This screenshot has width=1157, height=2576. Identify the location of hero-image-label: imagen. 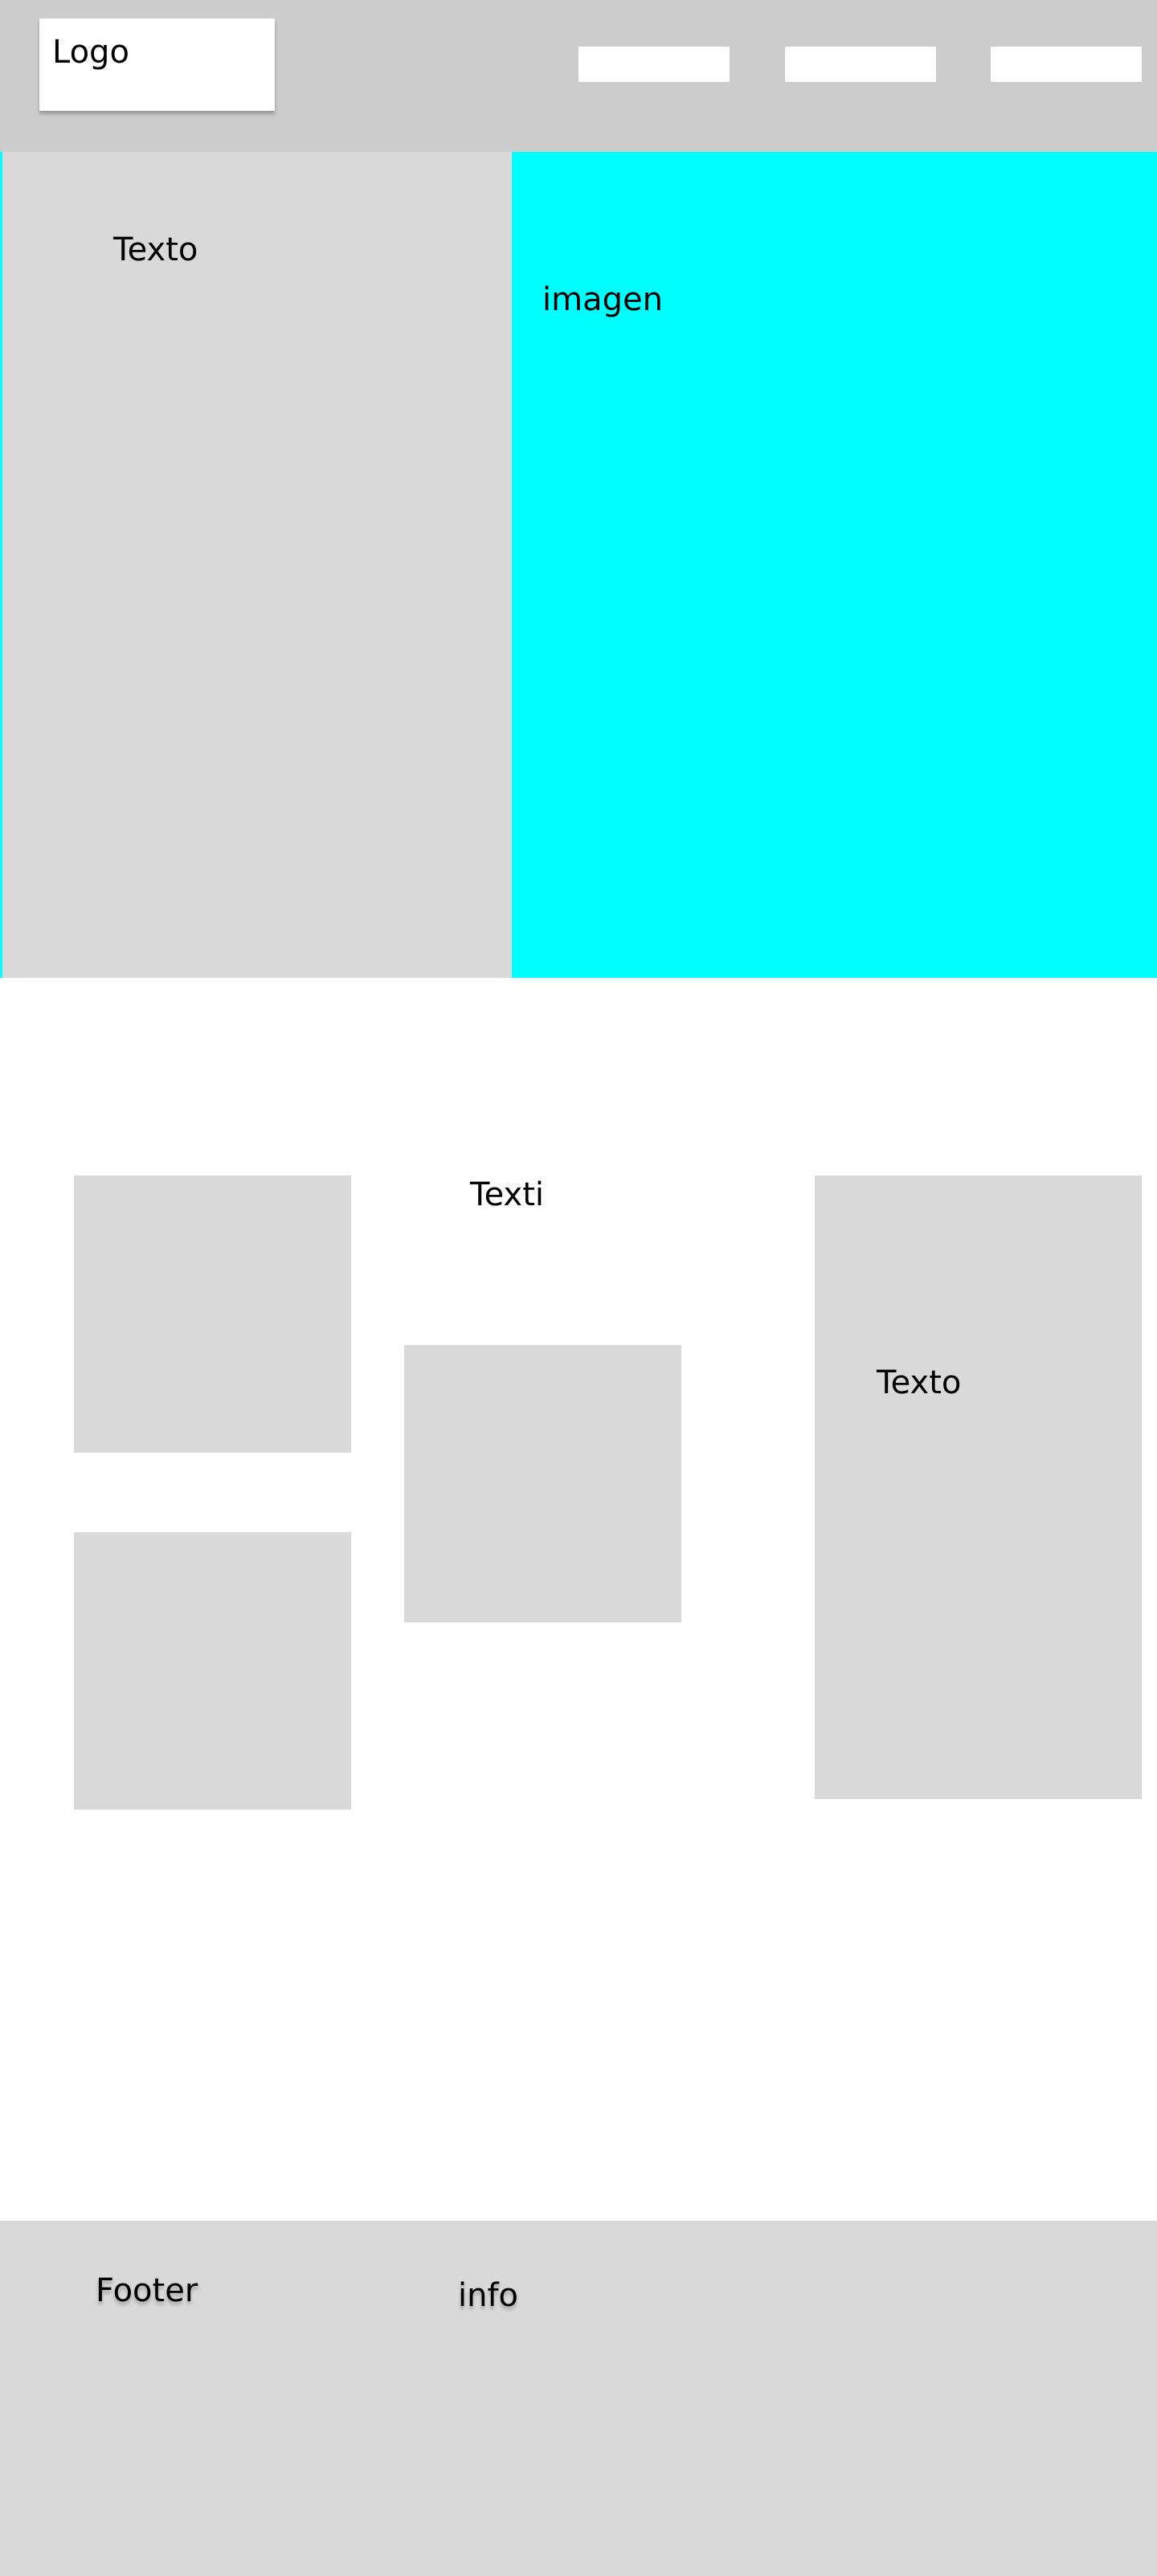
(602, 299).